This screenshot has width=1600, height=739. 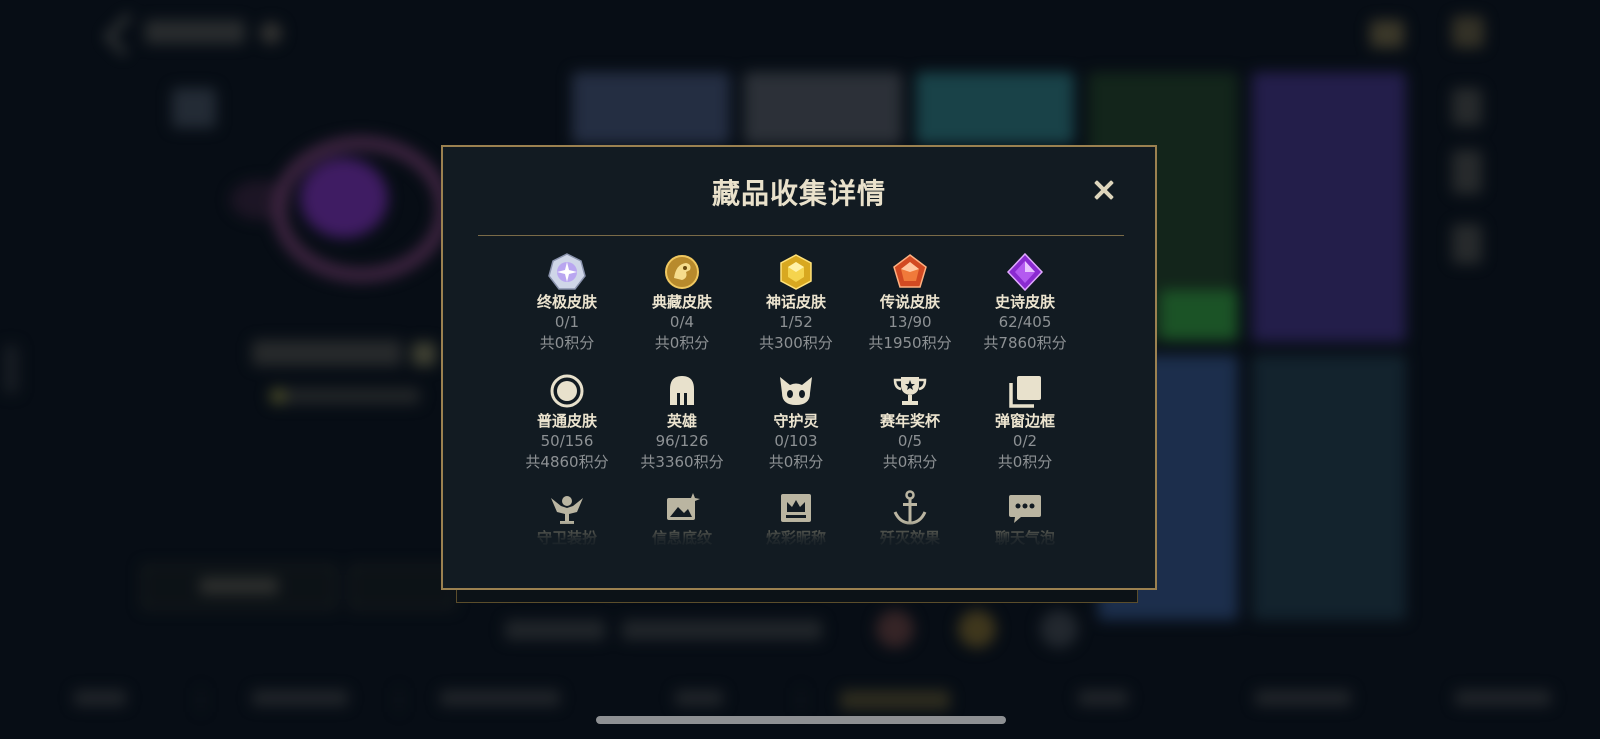 I want to click on collection-item-standard-skin: 普通皮肤 50/156 共4860积分, so click(x=567, y=422).